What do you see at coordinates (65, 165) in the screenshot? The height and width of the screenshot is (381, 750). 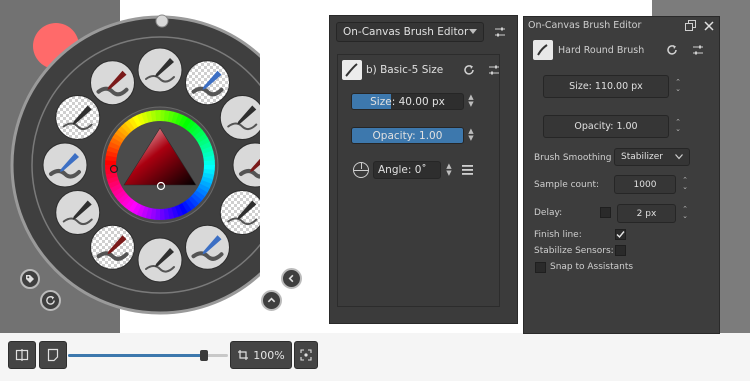 I see `brush-slot-basic-pencil` at bounding box center [65, 165].